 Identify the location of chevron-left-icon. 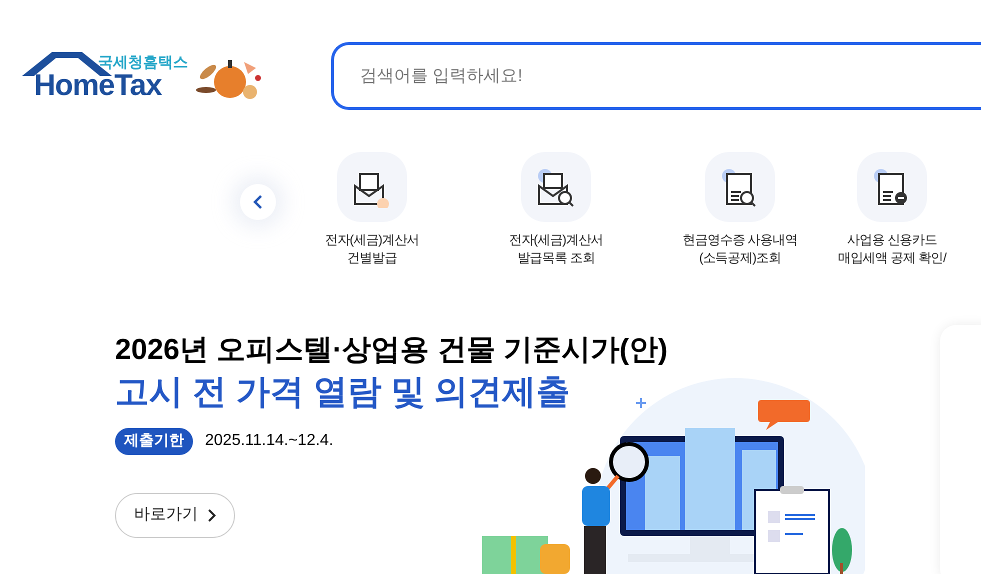
(258, 202).